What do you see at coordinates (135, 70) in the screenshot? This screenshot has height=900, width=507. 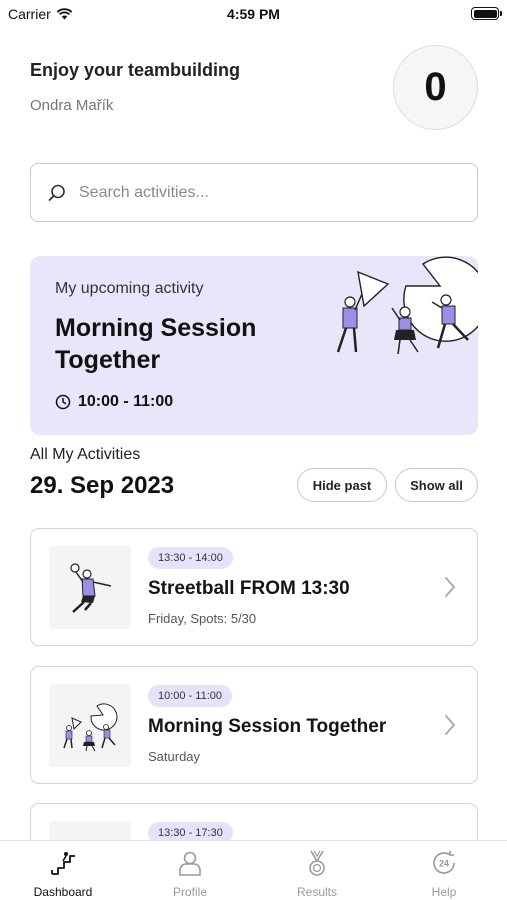 I see `greeting-title: Enjoy your teambuilding` at bounding box center [135, 70].